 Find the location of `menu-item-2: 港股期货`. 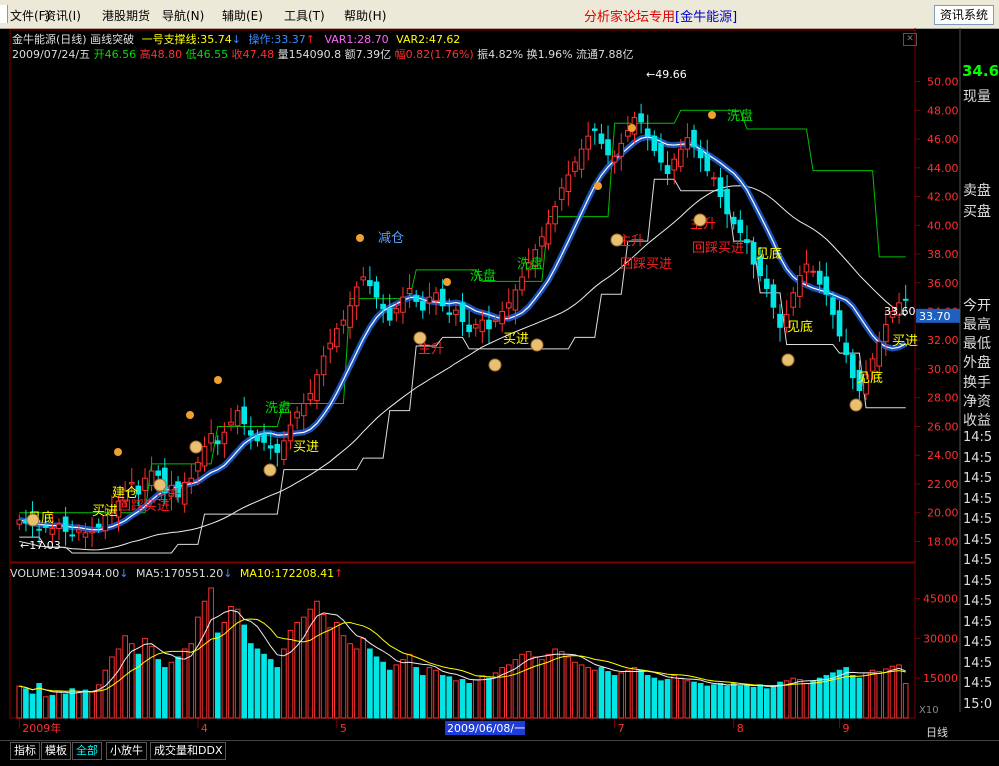

menu-item-2: 港股期货 is located at coordinates (126, 15).